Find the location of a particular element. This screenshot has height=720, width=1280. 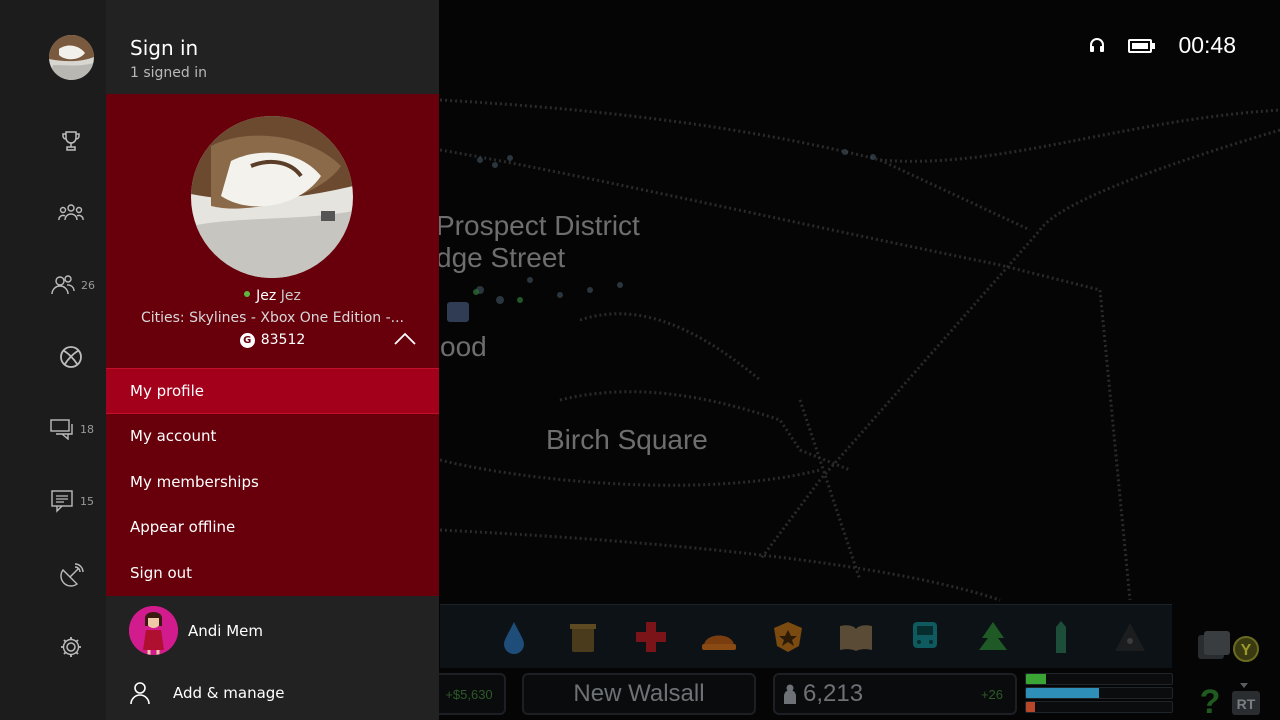

city-name: New Walsall is located at coordinates (639, 694).